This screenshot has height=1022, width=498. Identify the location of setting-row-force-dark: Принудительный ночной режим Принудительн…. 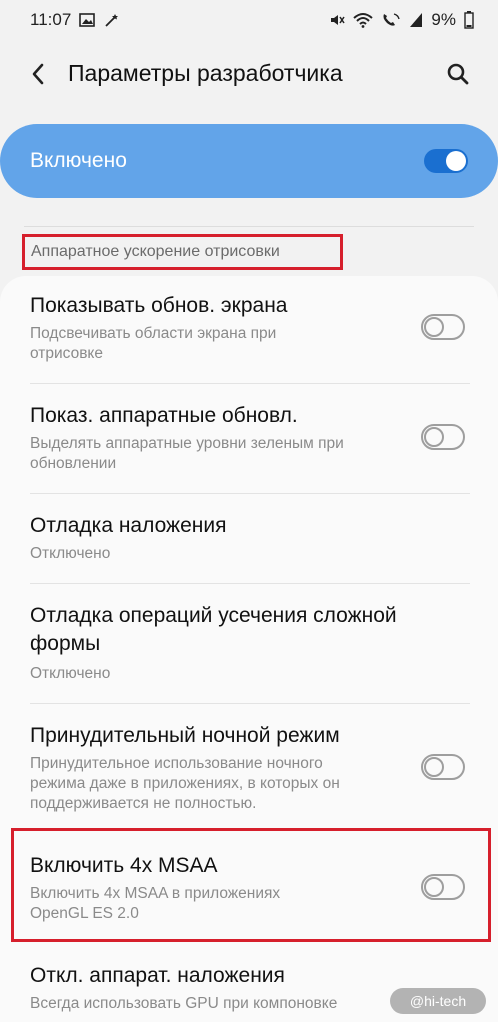
(249, 767).